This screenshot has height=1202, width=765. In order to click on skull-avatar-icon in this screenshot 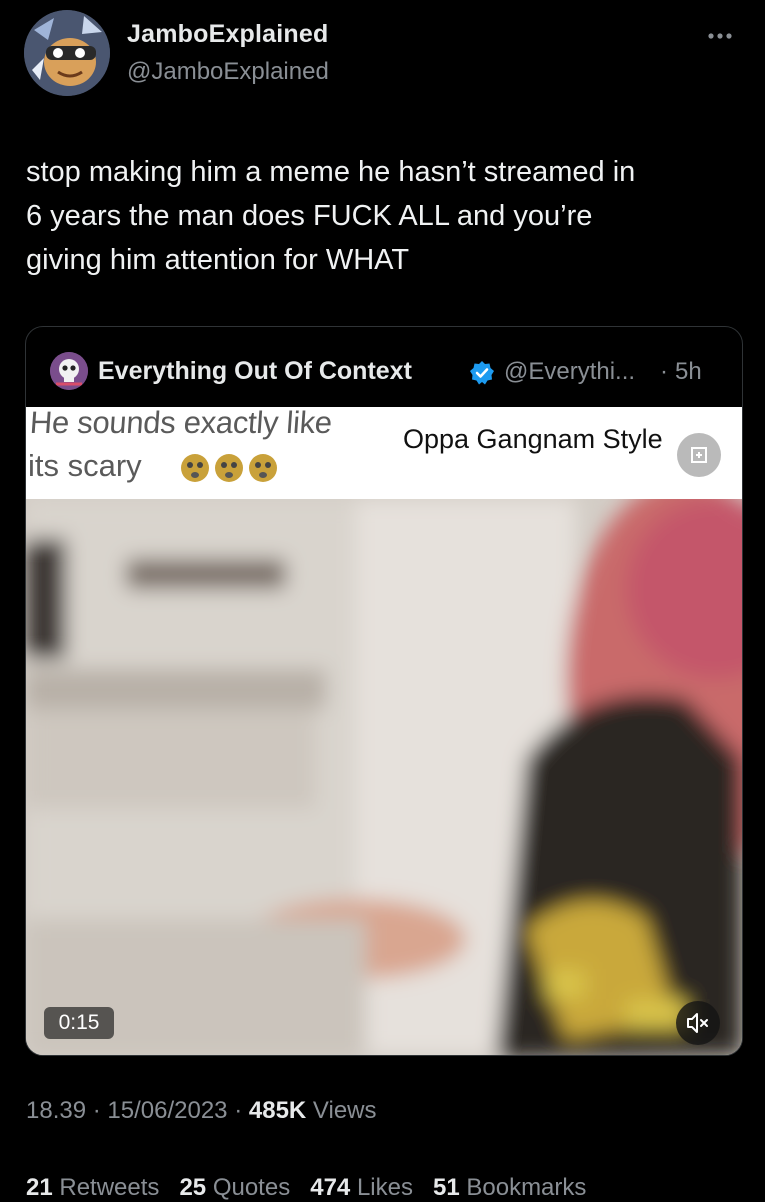, I will do `click(69, 371)`.